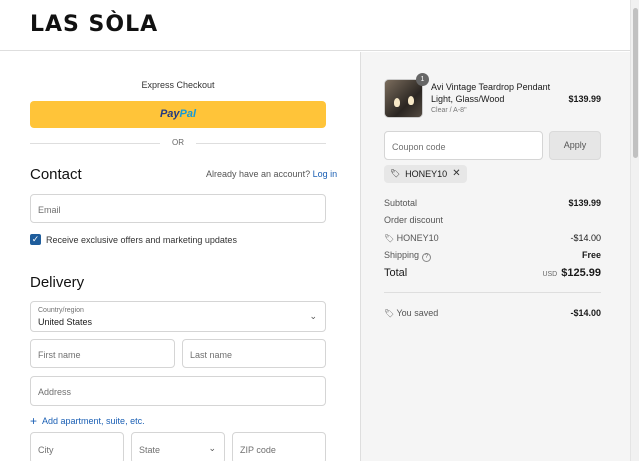 This screenshot has height=461, width=639. I want to click on order-discount-row: Order discount, so click(492, 220).